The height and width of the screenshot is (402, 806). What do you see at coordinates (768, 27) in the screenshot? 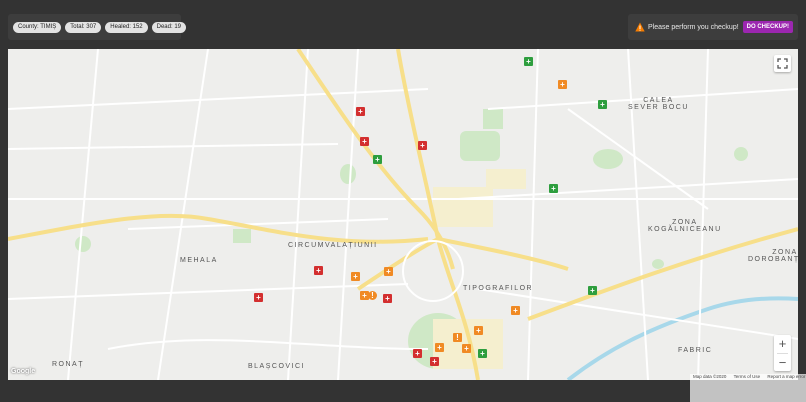
I see `do-checkup-button: DO CHECKUP!` at bounding box center [768, 27].